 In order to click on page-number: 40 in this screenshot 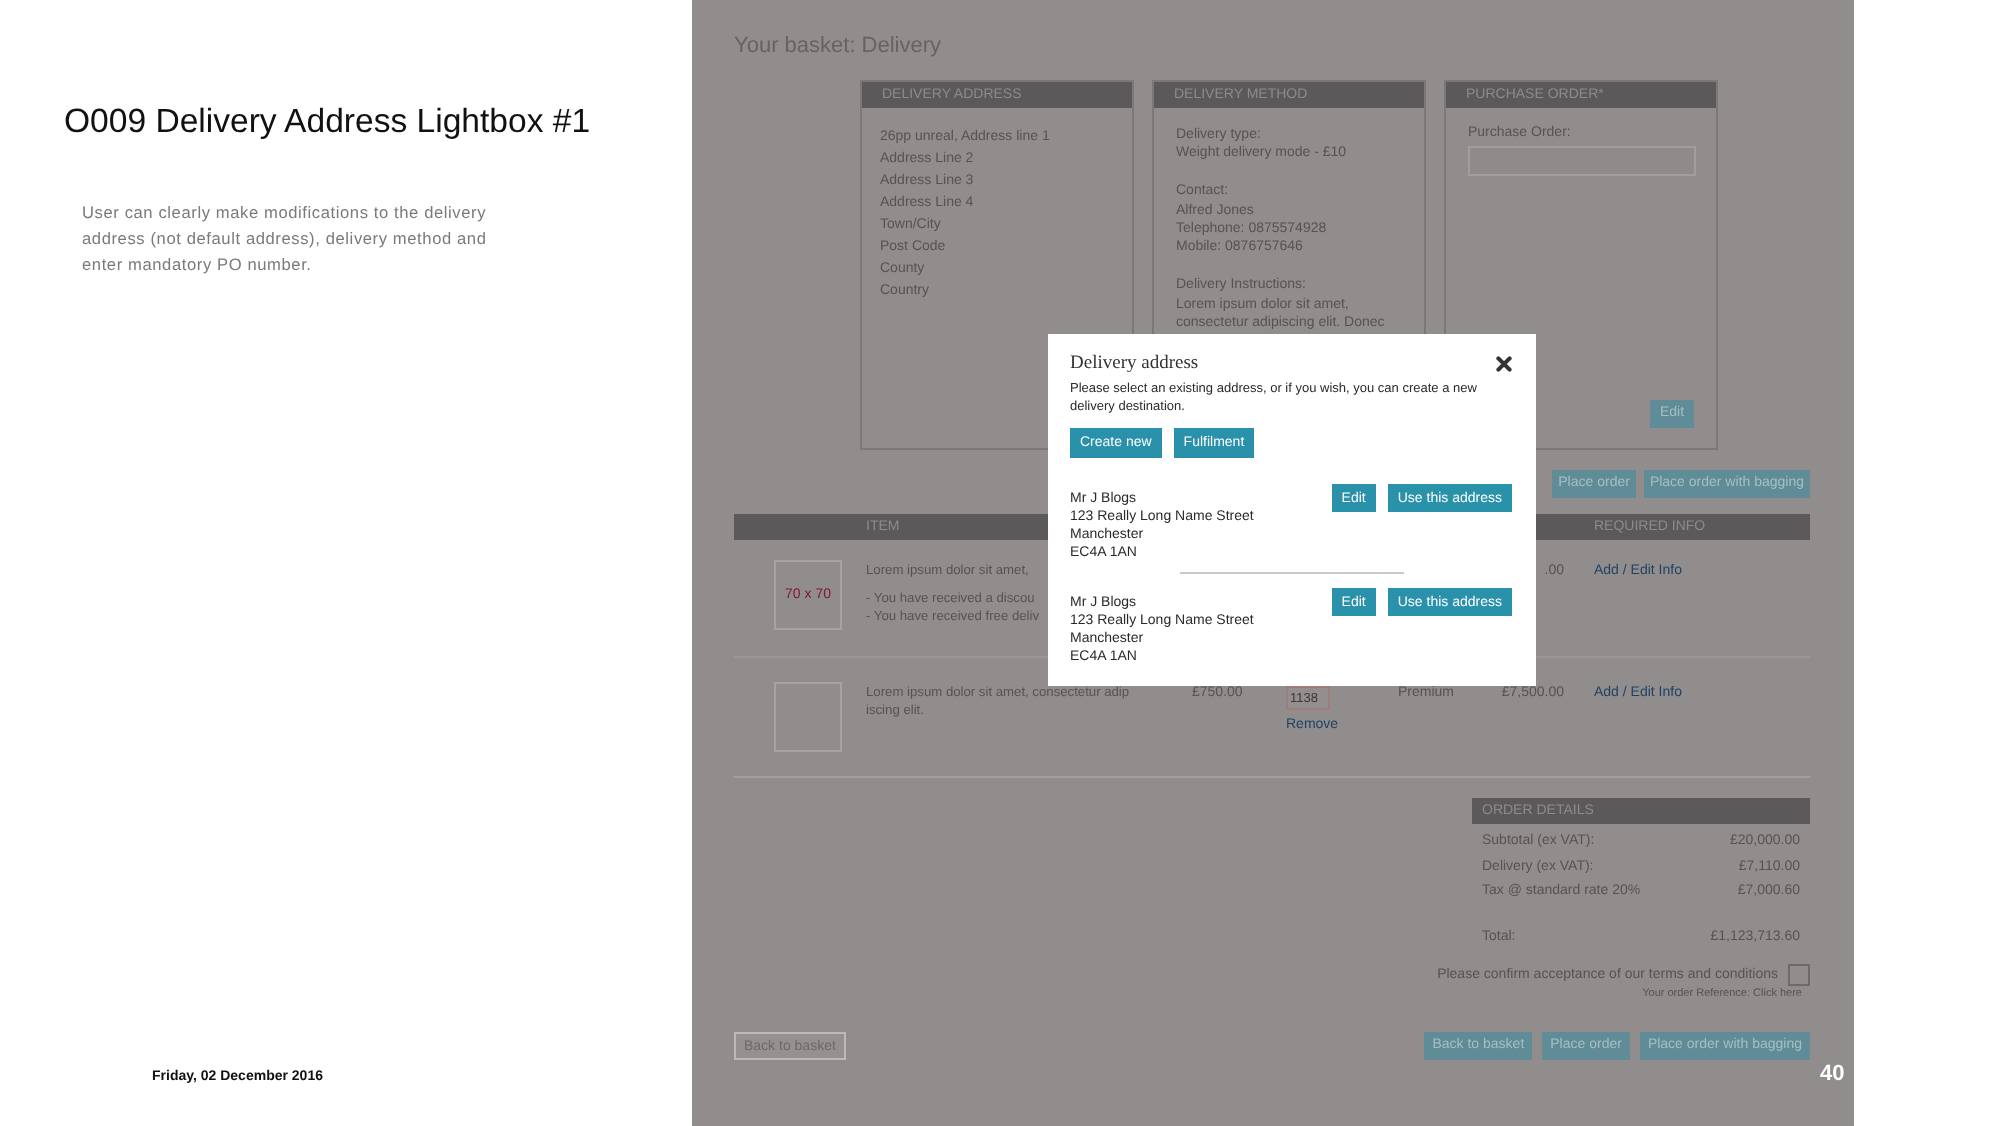, I will do `click(1832, 1074)`.